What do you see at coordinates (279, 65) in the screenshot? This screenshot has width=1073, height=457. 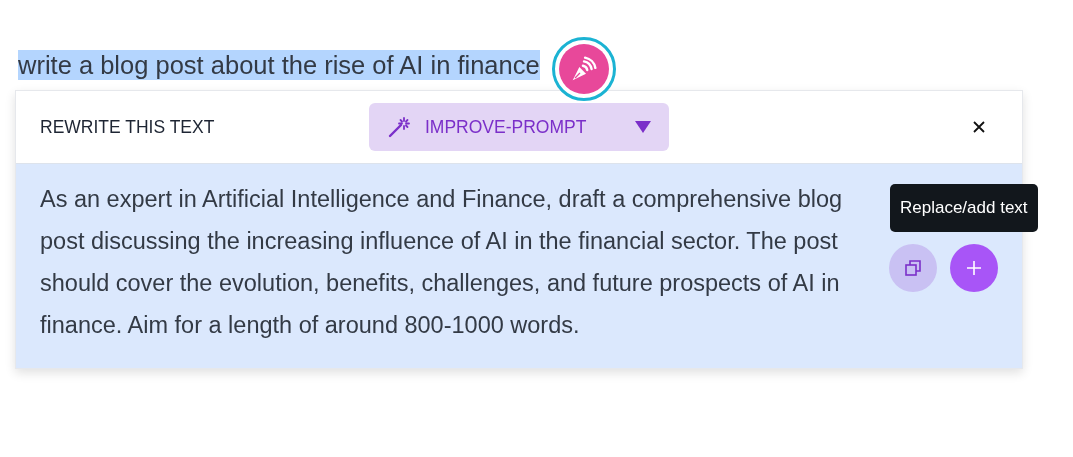 I see `selected-text: write a blog post about the rise of AI in finance` at bounding box center [279, 65].